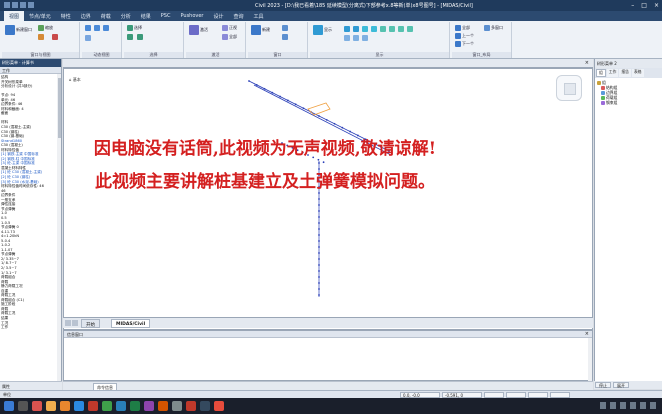  What do you see at coordinates (229, 37) in the screenshot?
I see `activate-all-button: 全部` at bounding box center [229, 37].